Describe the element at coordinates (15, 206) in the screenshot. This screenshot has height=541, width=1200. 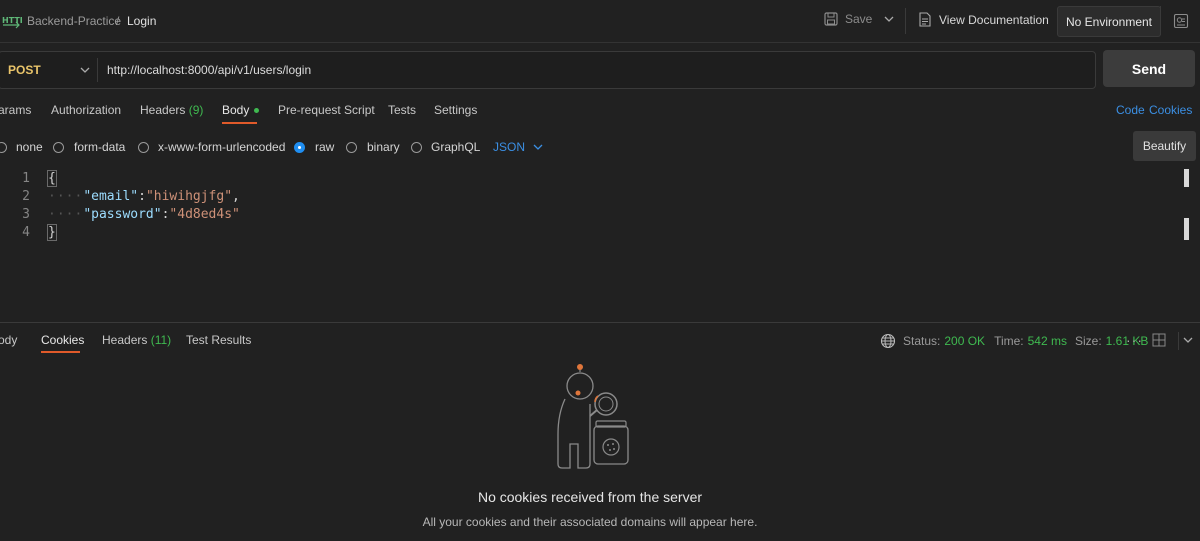
I see `line-numbers: 1 2 3 4` at that location.